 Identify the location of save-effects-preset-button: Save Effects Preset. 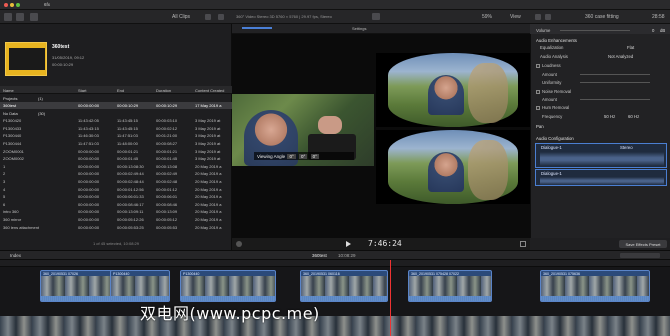
(643, 244).